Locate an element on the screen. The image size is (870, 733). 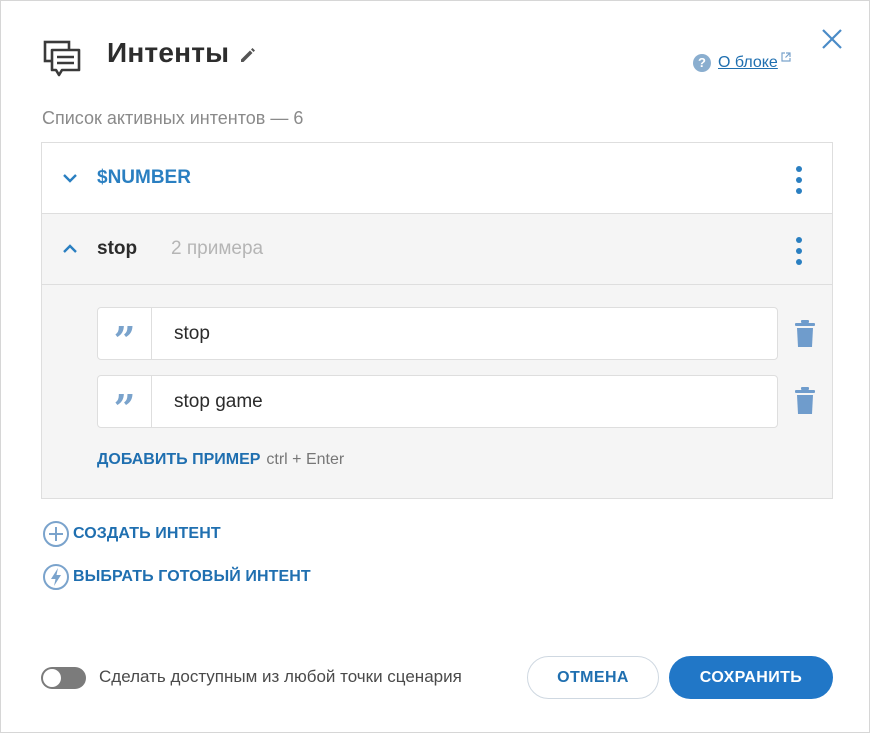
example-text: stop game is located at coordinates (218, 402).